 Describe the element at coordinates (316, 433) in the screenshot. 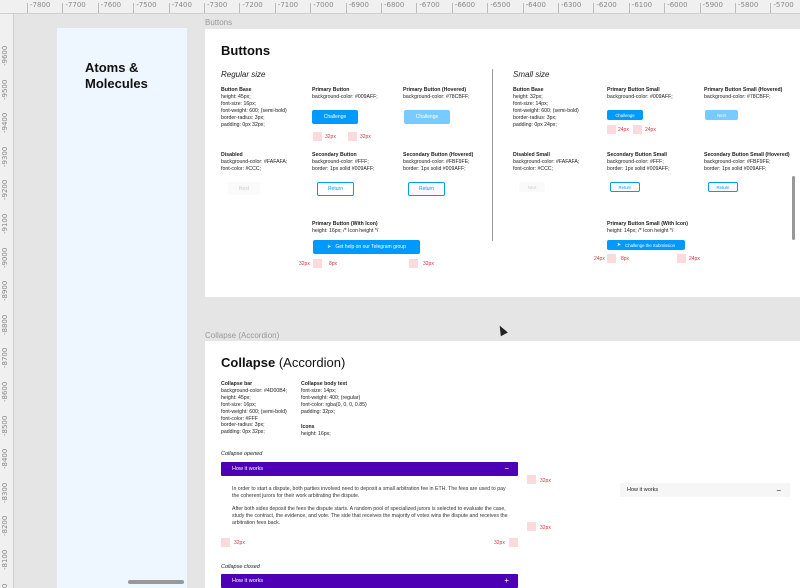

I see `spec-line: height: 16px;` at that location.